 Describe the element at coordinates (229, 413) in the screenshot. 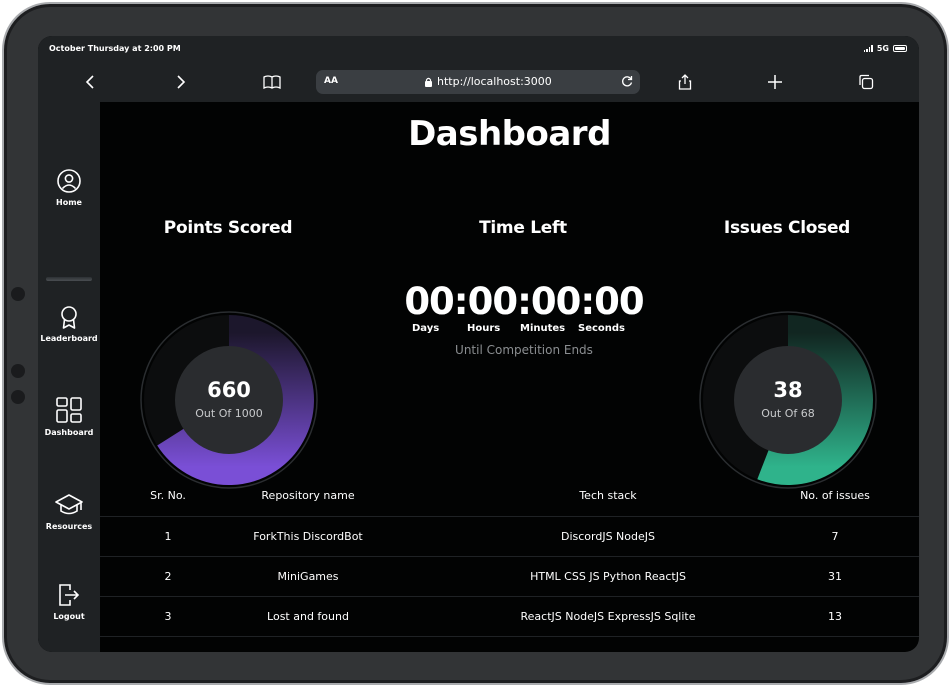

I see `points-total: Out Of 1000` at that location.